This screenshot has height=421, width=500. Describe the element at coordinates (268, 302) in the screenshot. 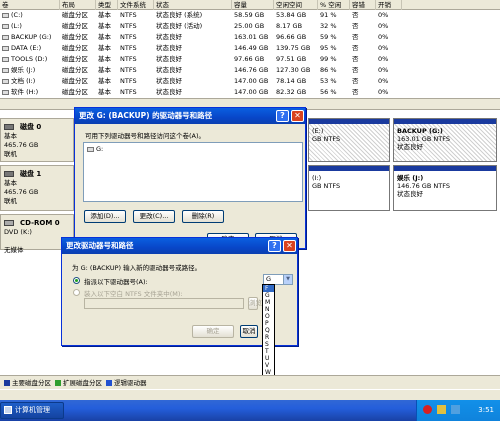

I see `dropdown-option: M` at that location.